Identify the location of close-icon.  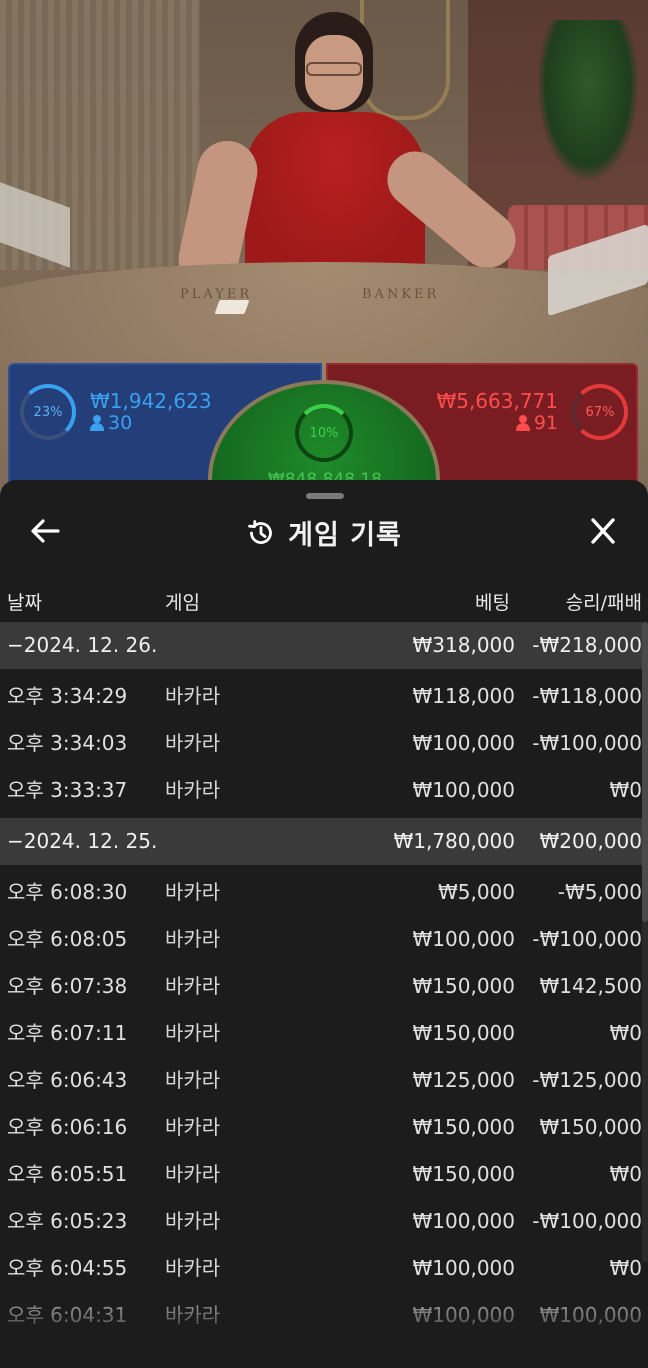
(603, 531).